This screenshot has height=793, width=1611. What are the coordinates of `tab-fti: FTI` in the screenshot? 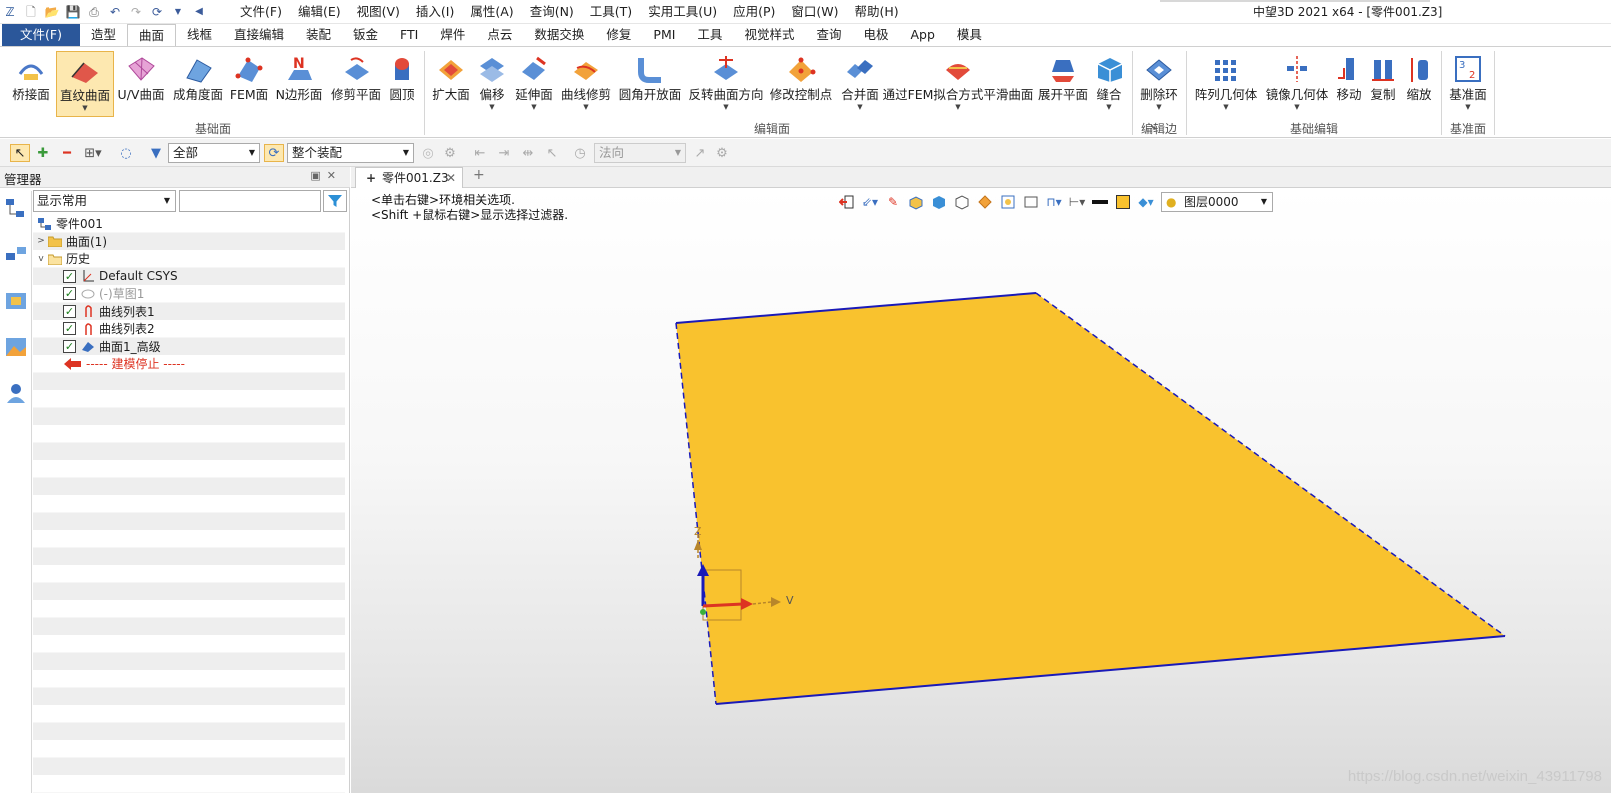 It's located at (409, 35).